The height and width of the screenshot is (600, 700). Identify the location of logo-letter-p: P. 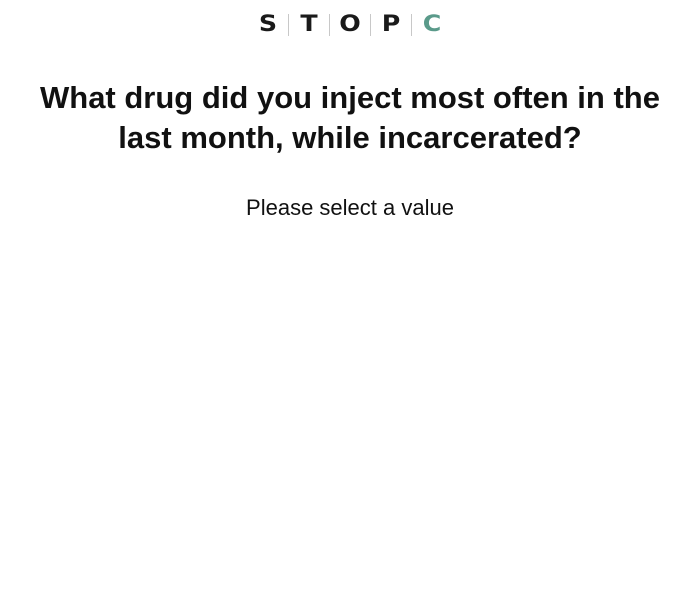
(391, 24).